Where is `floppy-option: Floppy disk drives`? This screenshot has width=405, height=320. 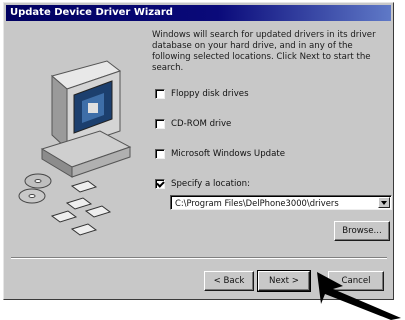 floppy-option: Floppy disk drives is located at coordinates (202, 94).